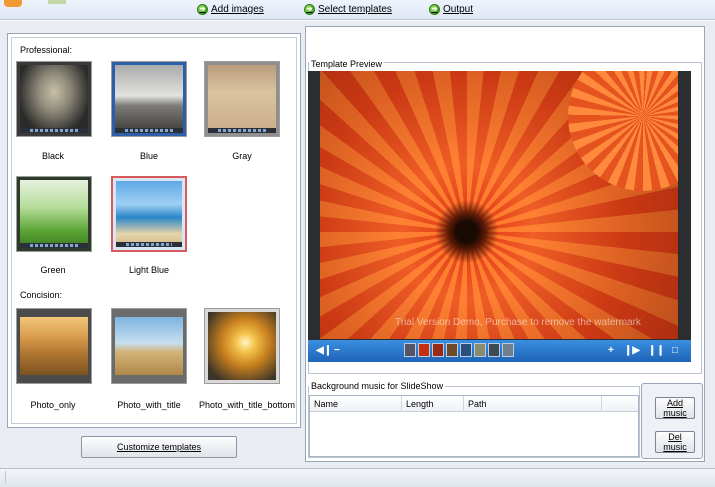 The image size is (715, 487). I want to click on template-light-blue-thumbnail, so click(149, 214).